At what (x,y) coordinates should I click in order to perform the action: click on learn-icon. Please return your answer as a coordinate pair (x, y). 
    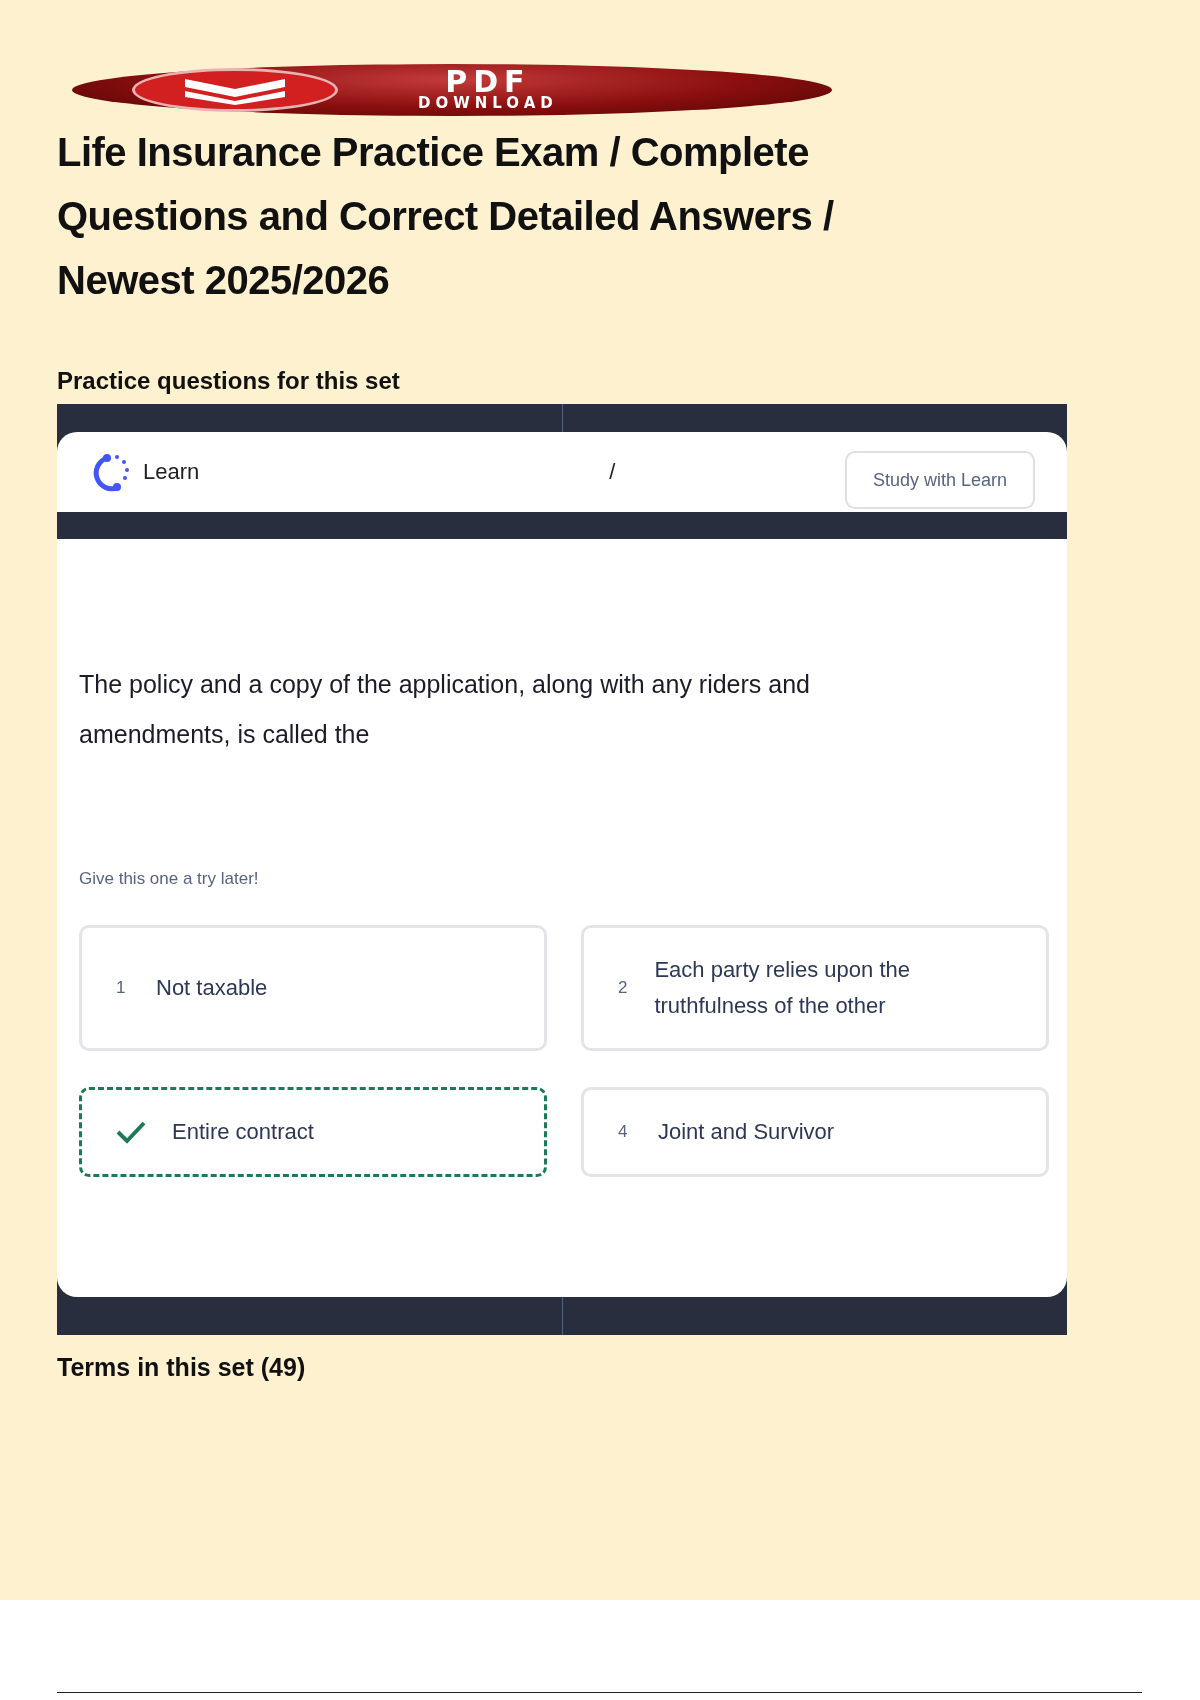
    Looking at the image, I should click on (112, 472).